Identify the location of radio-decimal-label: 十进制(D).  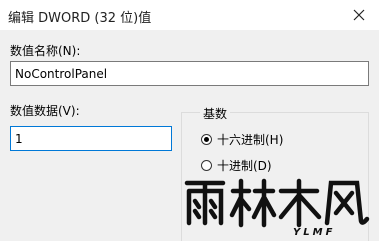
(244, 166).